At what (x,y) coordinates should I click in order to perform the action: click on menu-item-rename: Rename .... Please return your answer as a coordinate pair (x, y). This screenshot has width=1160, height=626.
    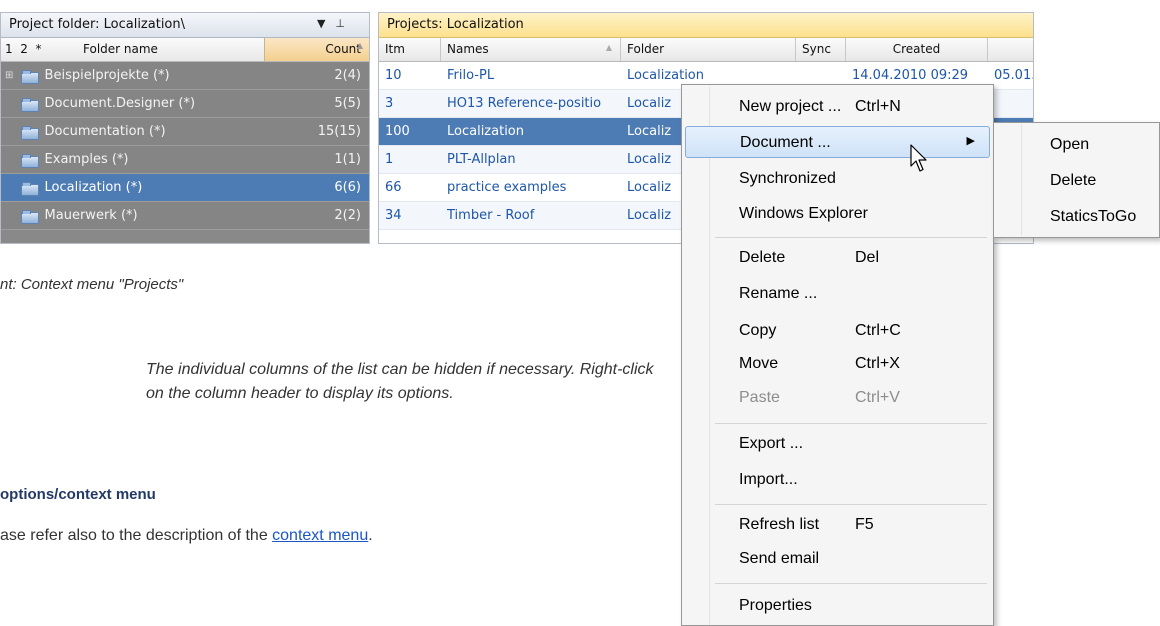
    Looking at the image, I should click on (837, 294).